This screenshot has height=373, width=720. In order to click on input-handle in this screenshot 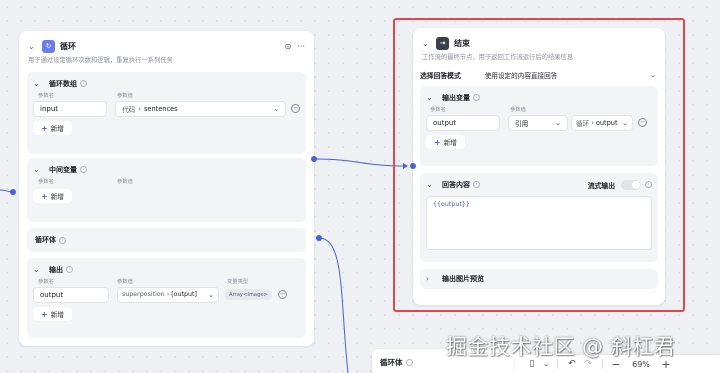, I will do `click(13, 192)`.